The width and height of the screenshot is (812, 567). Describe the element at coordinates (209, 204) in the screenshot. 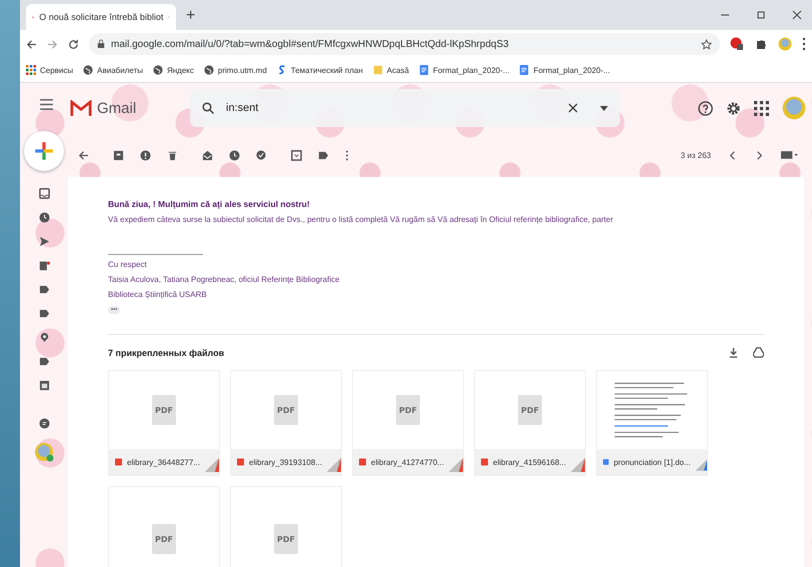

I see `greeting-text: Bună ziua, ! Mulțumim că ați ales serviciul nostru!` at that location.